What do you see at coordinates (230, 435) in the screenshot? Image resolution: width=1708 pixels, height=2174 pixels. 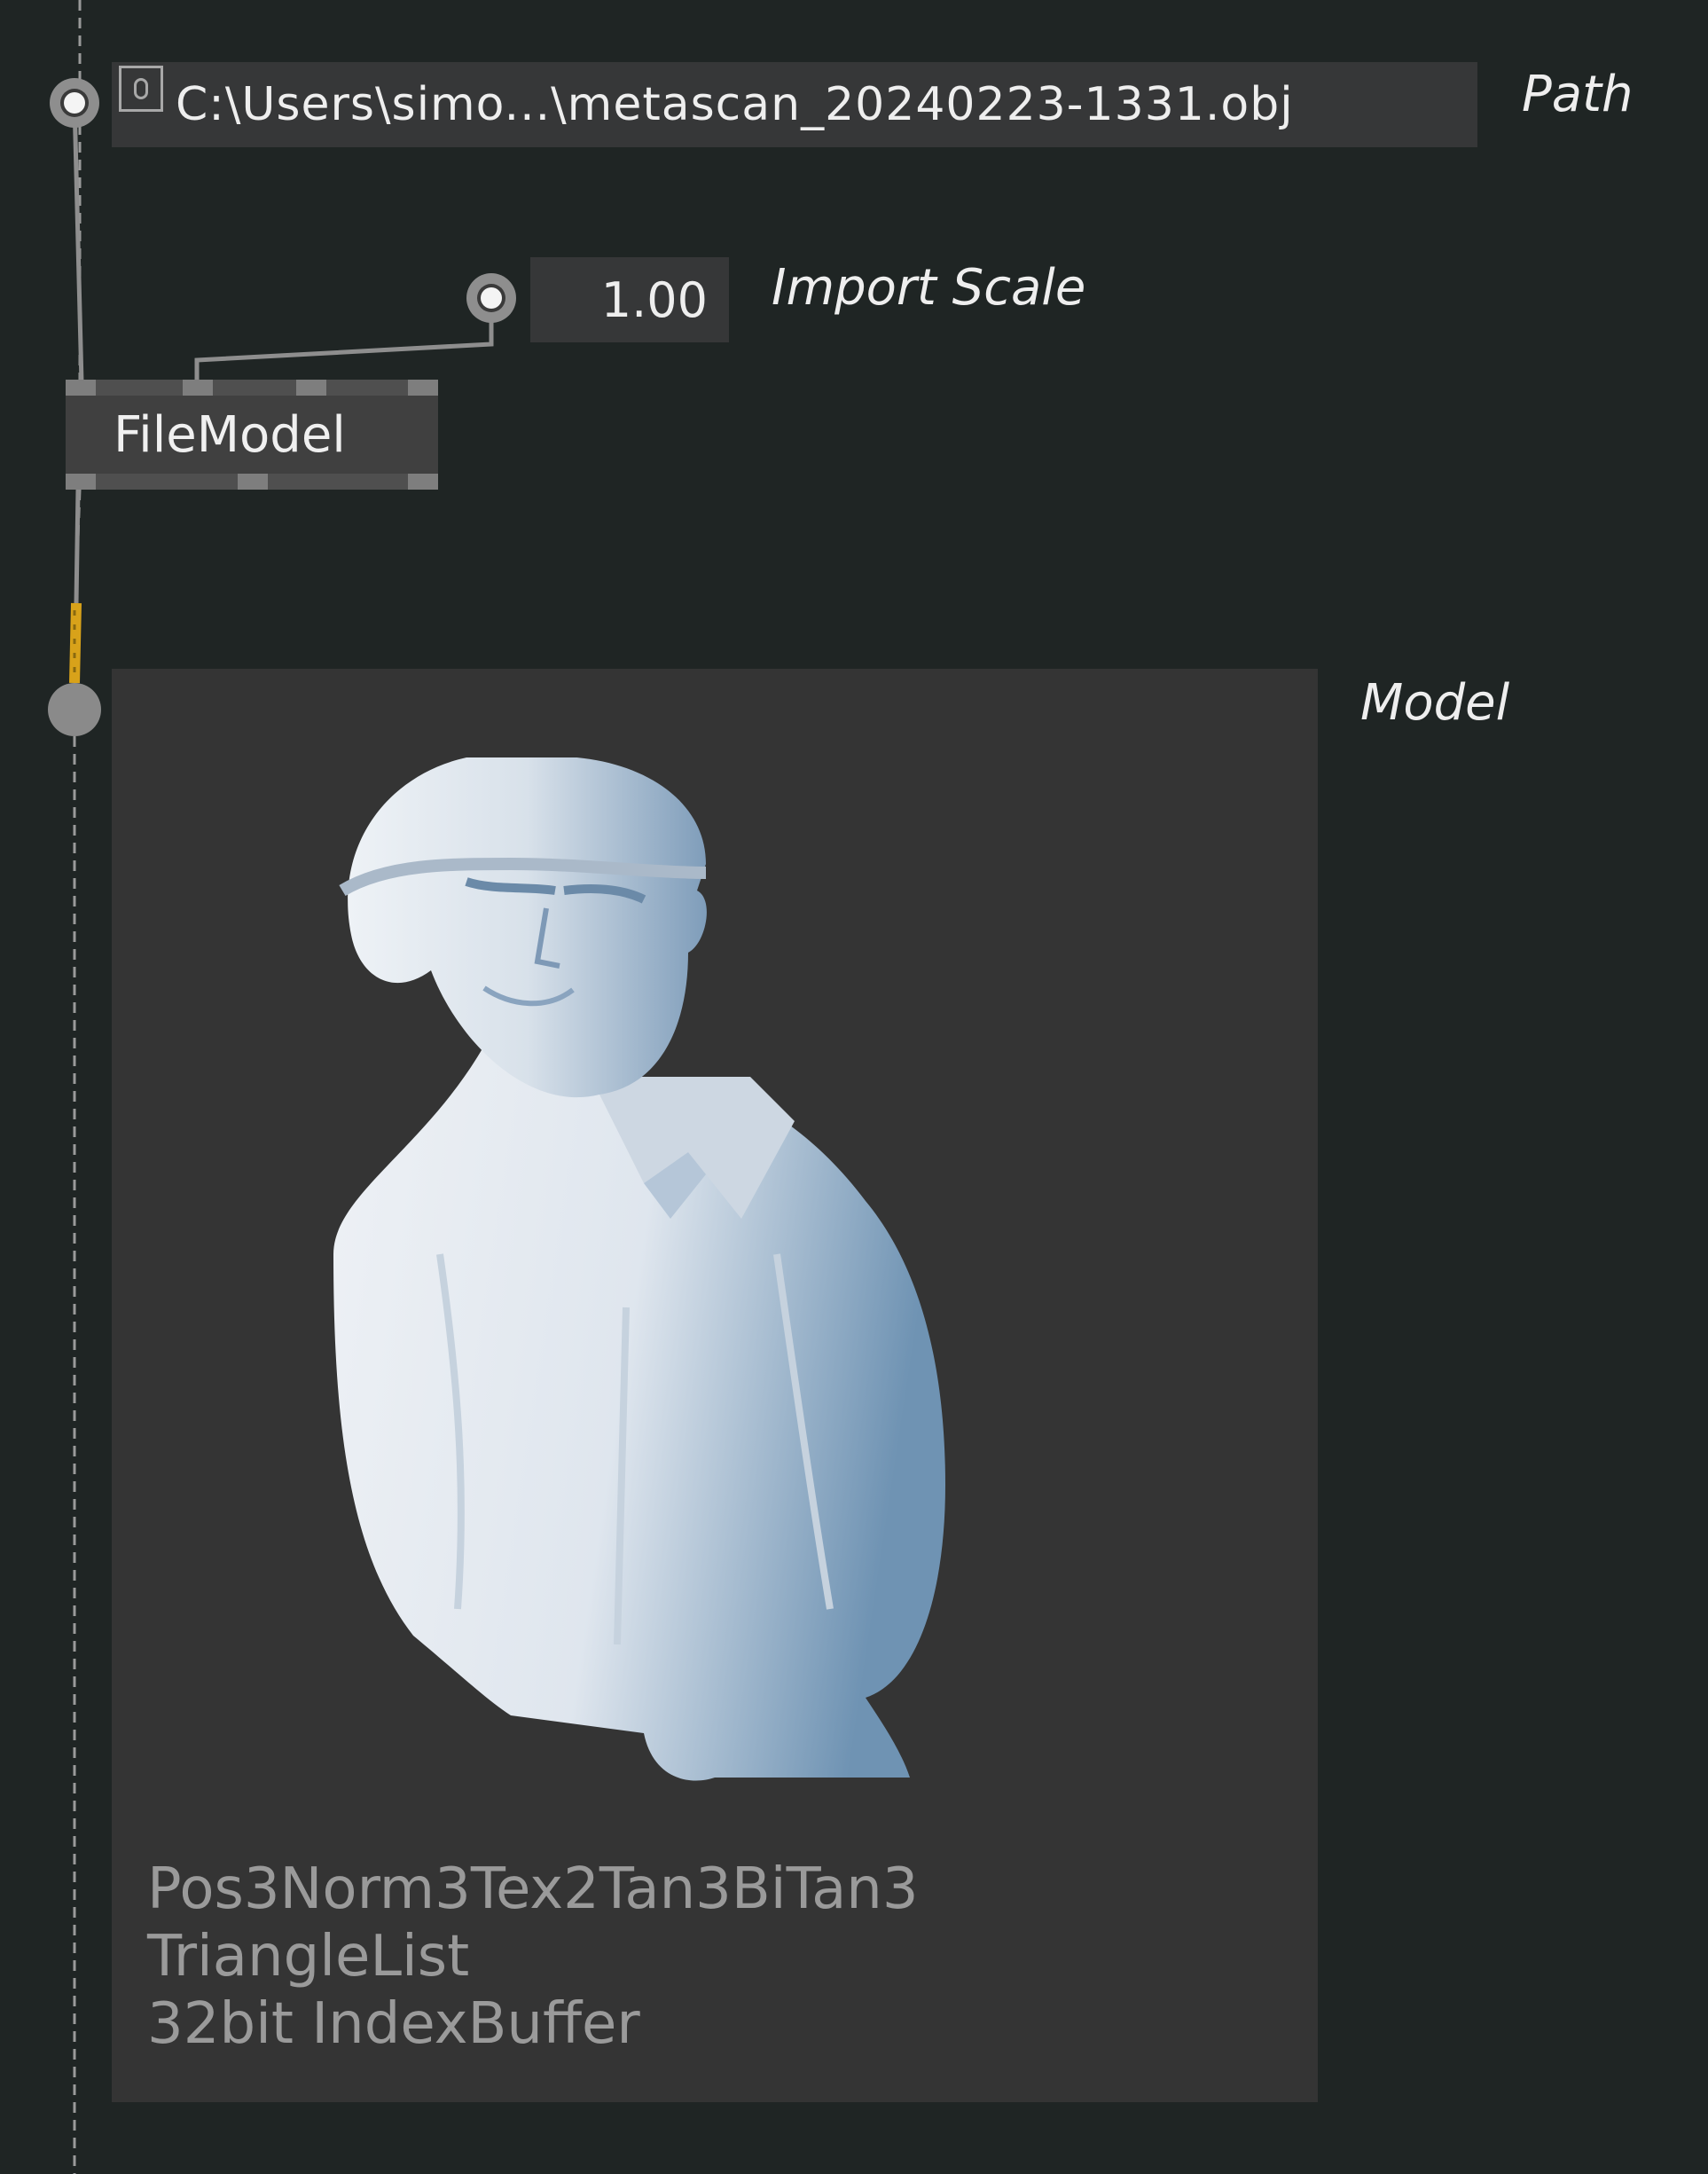 I see `filemodel-title: FileModel` at bounding box center [230, 435].